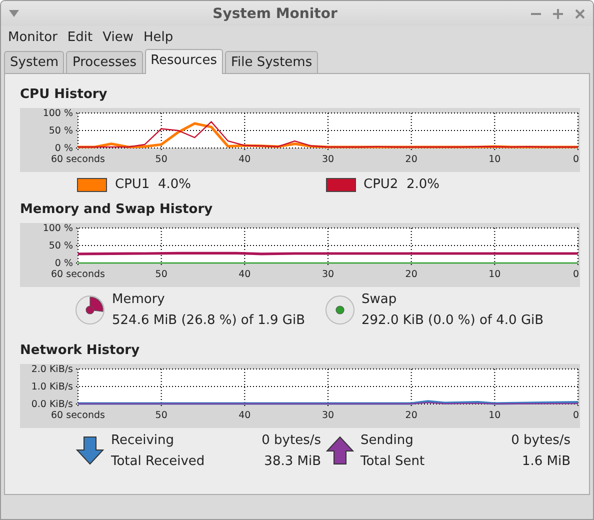  What do you see at coordinates (153, 184) in the screenshot?
I see `cpu-label: CPU1 4.0%` at bounding box center [153, 184].